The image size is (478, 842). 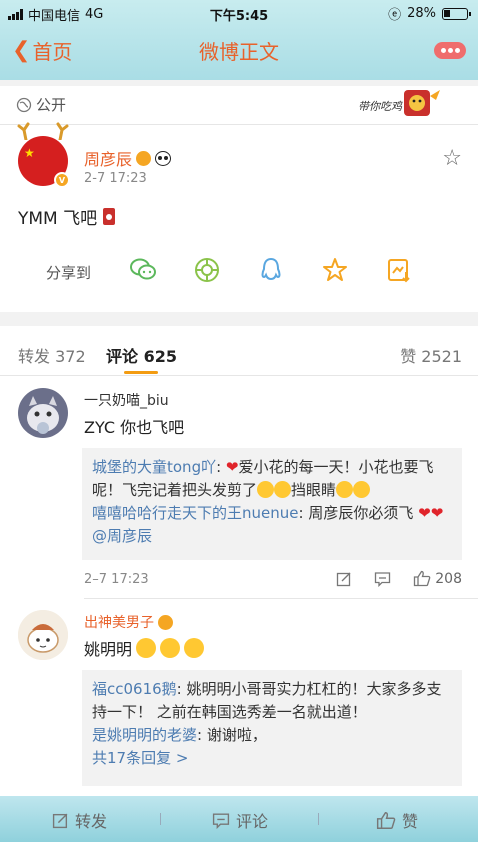 What do you see at coordinates (236, 735) in the screenshot?
I see `reply-text: 谢谢啦，` at bounding box center [236, 735].